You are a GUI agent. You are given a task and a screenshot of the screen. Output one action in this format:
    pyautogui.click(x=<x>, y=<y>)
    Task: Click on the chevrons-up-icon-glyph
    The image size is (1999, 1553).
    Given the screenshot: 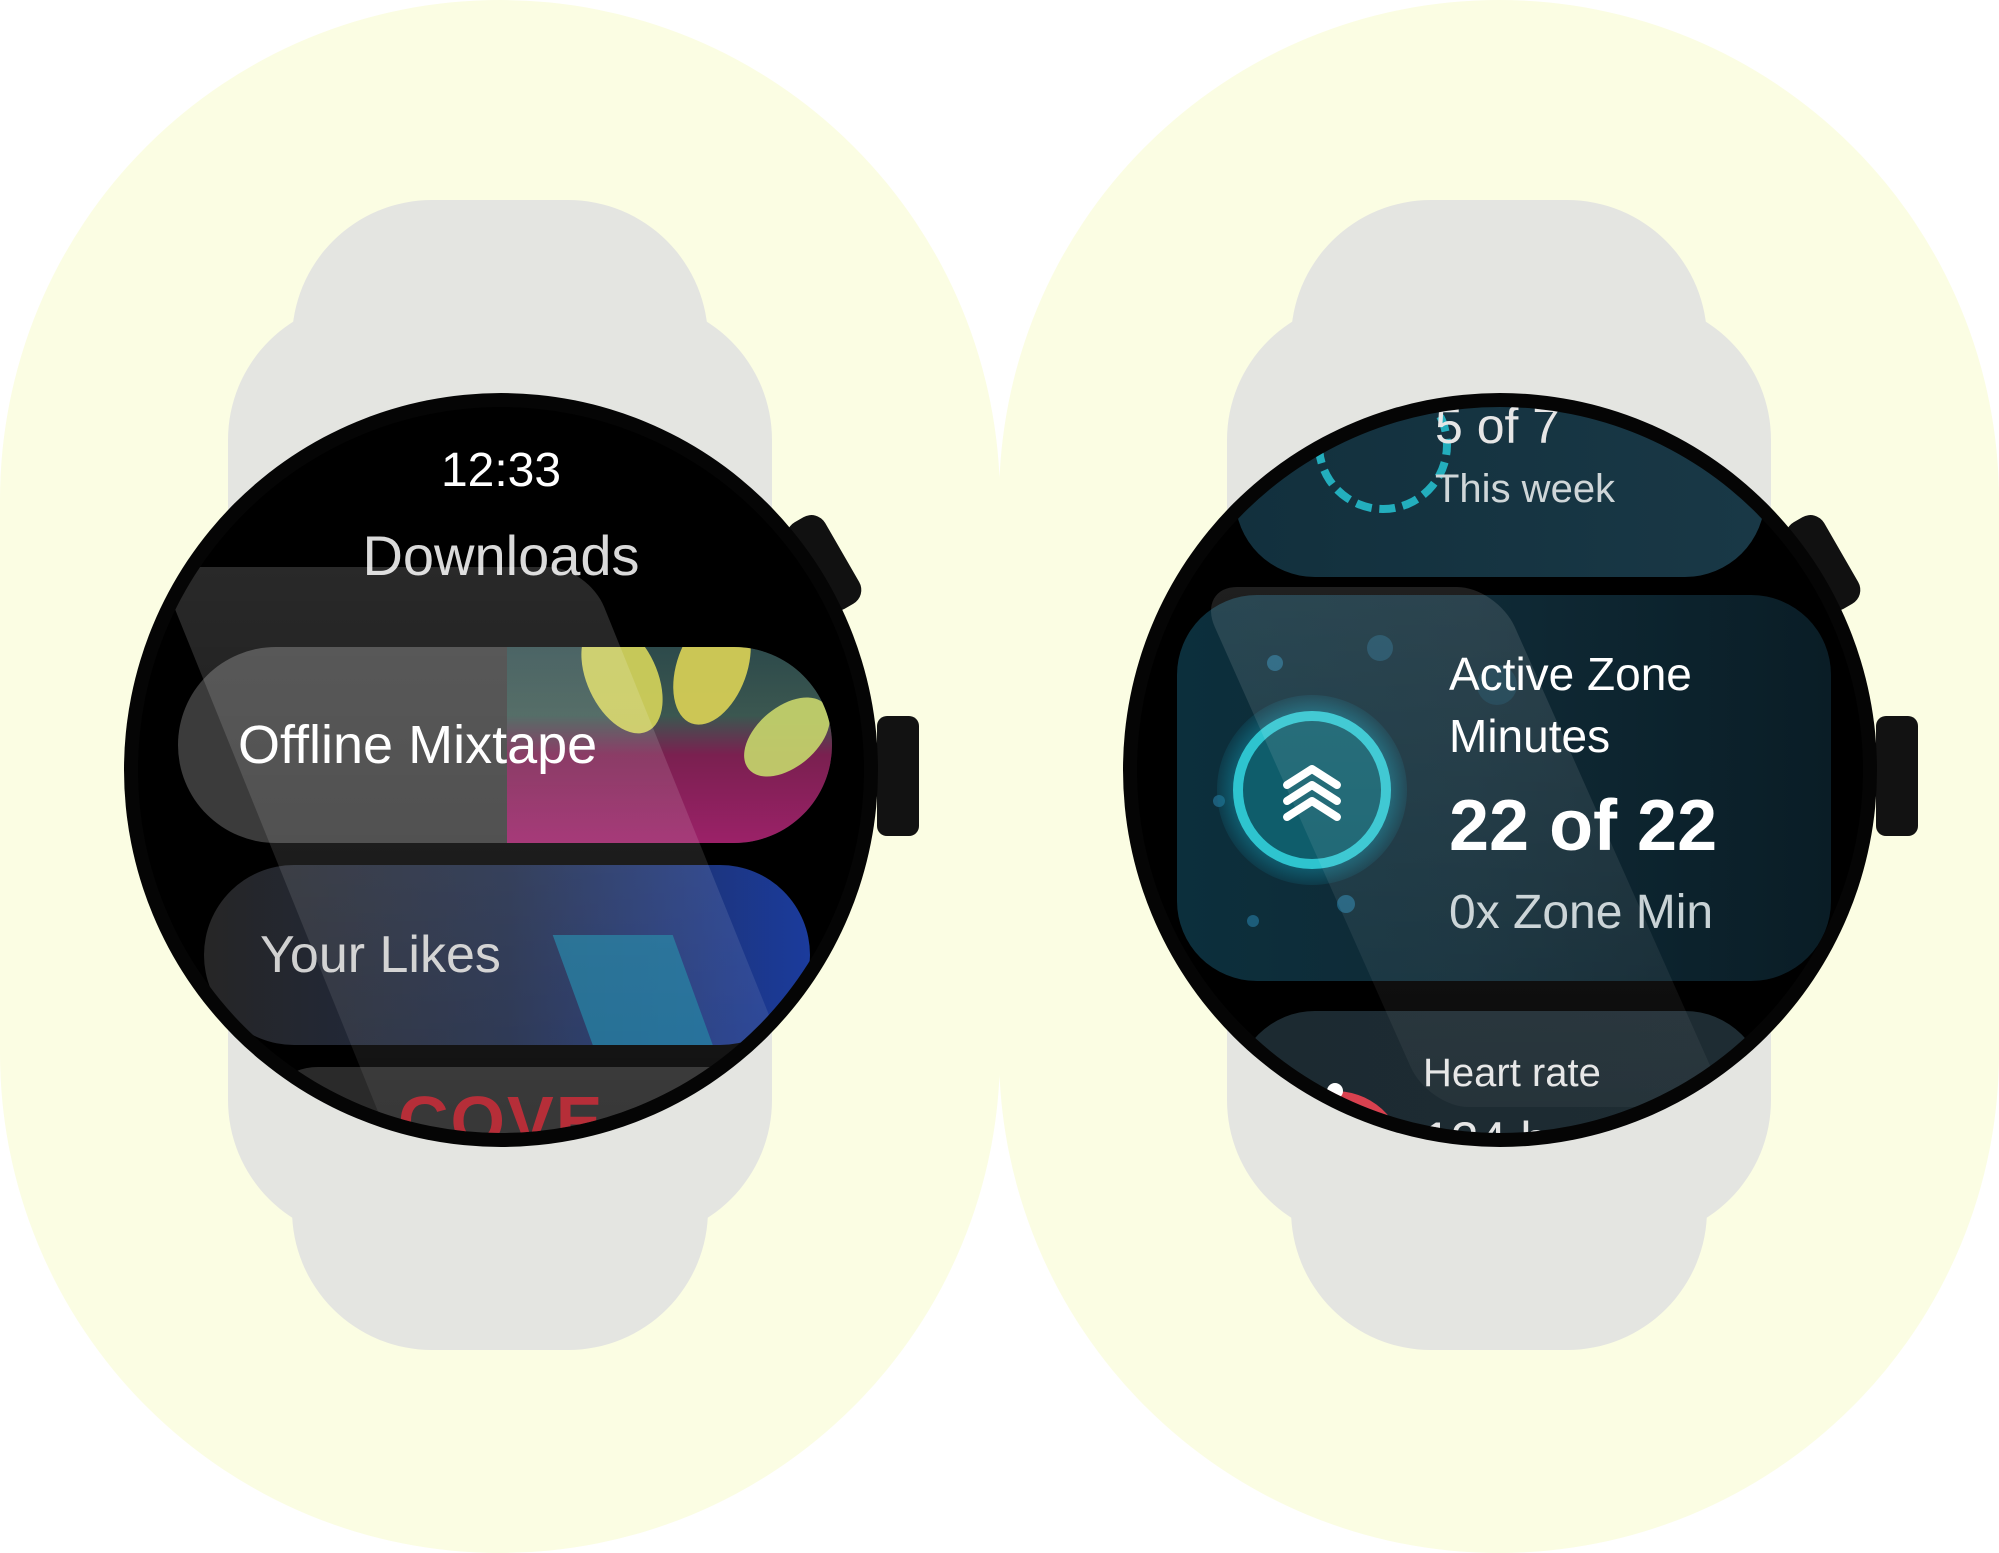 What is the action you would take?
    pyautogui.click(x=1312, y=793)
    